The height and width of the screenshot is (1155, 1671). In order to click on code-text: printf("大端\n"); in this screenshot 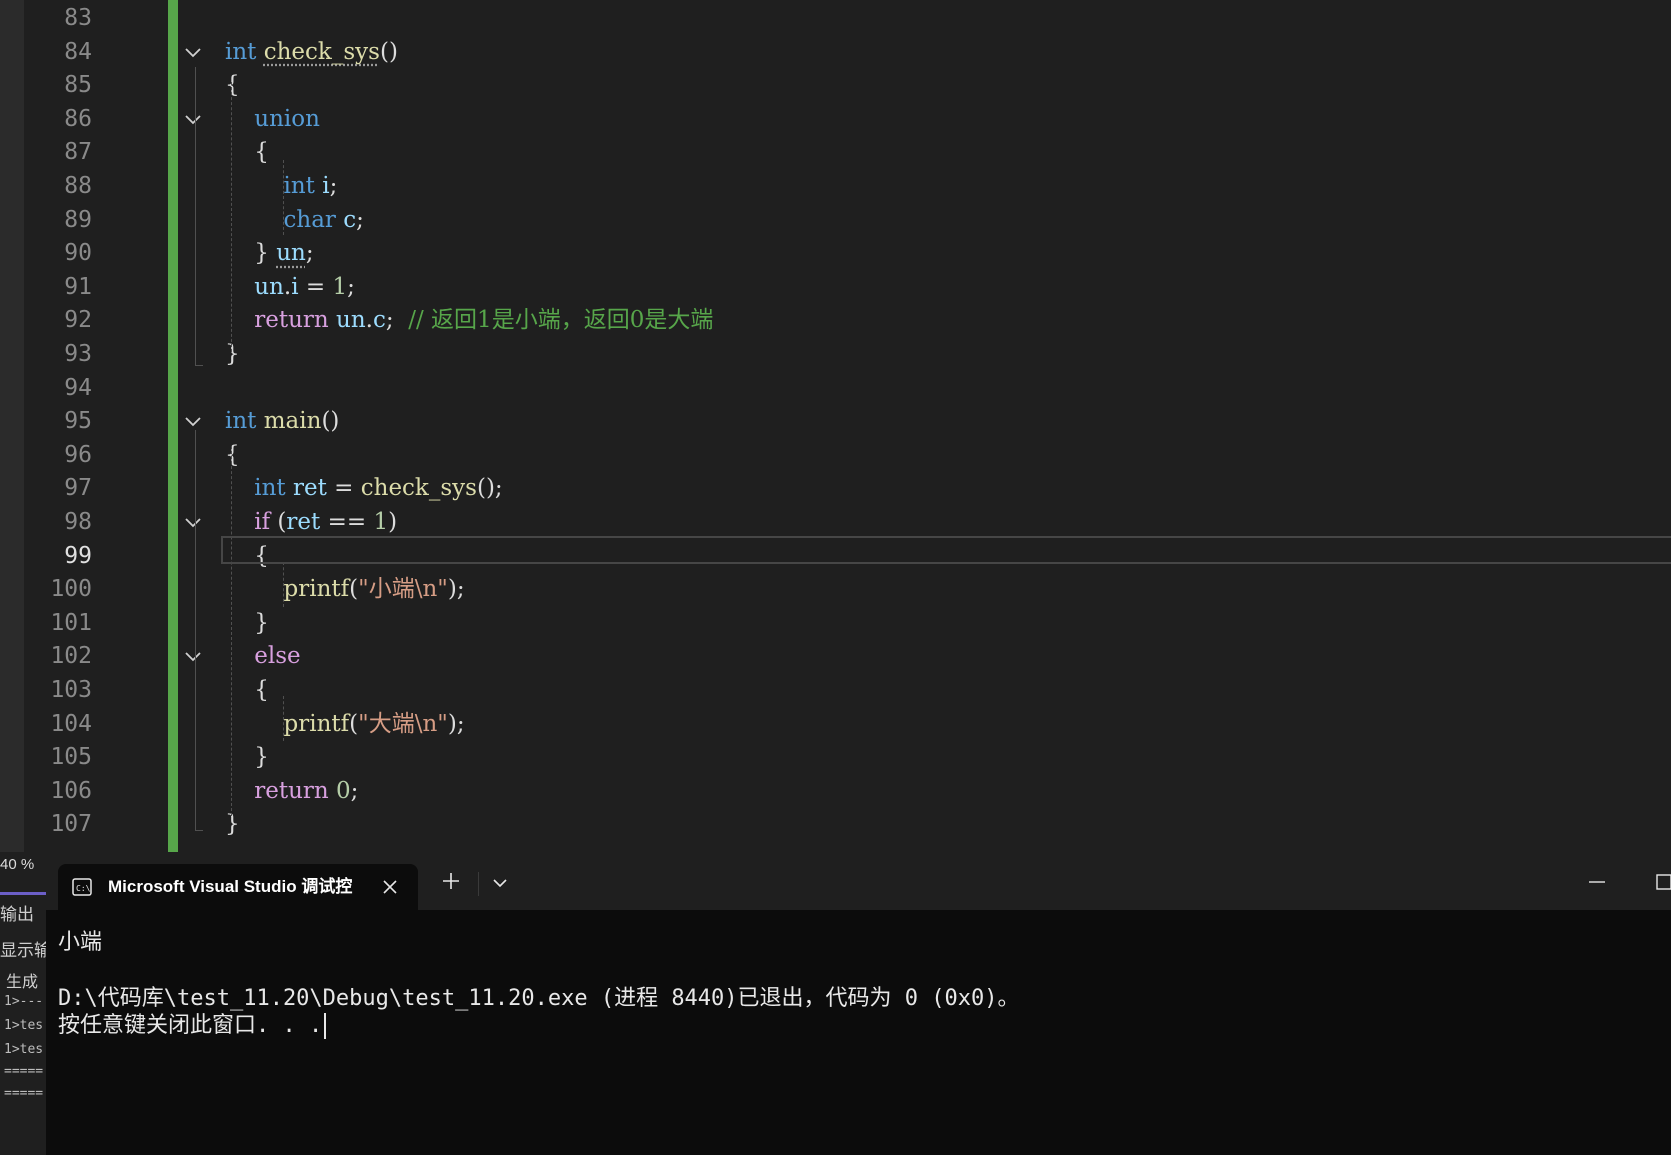, I will do `click(345, 724)`.